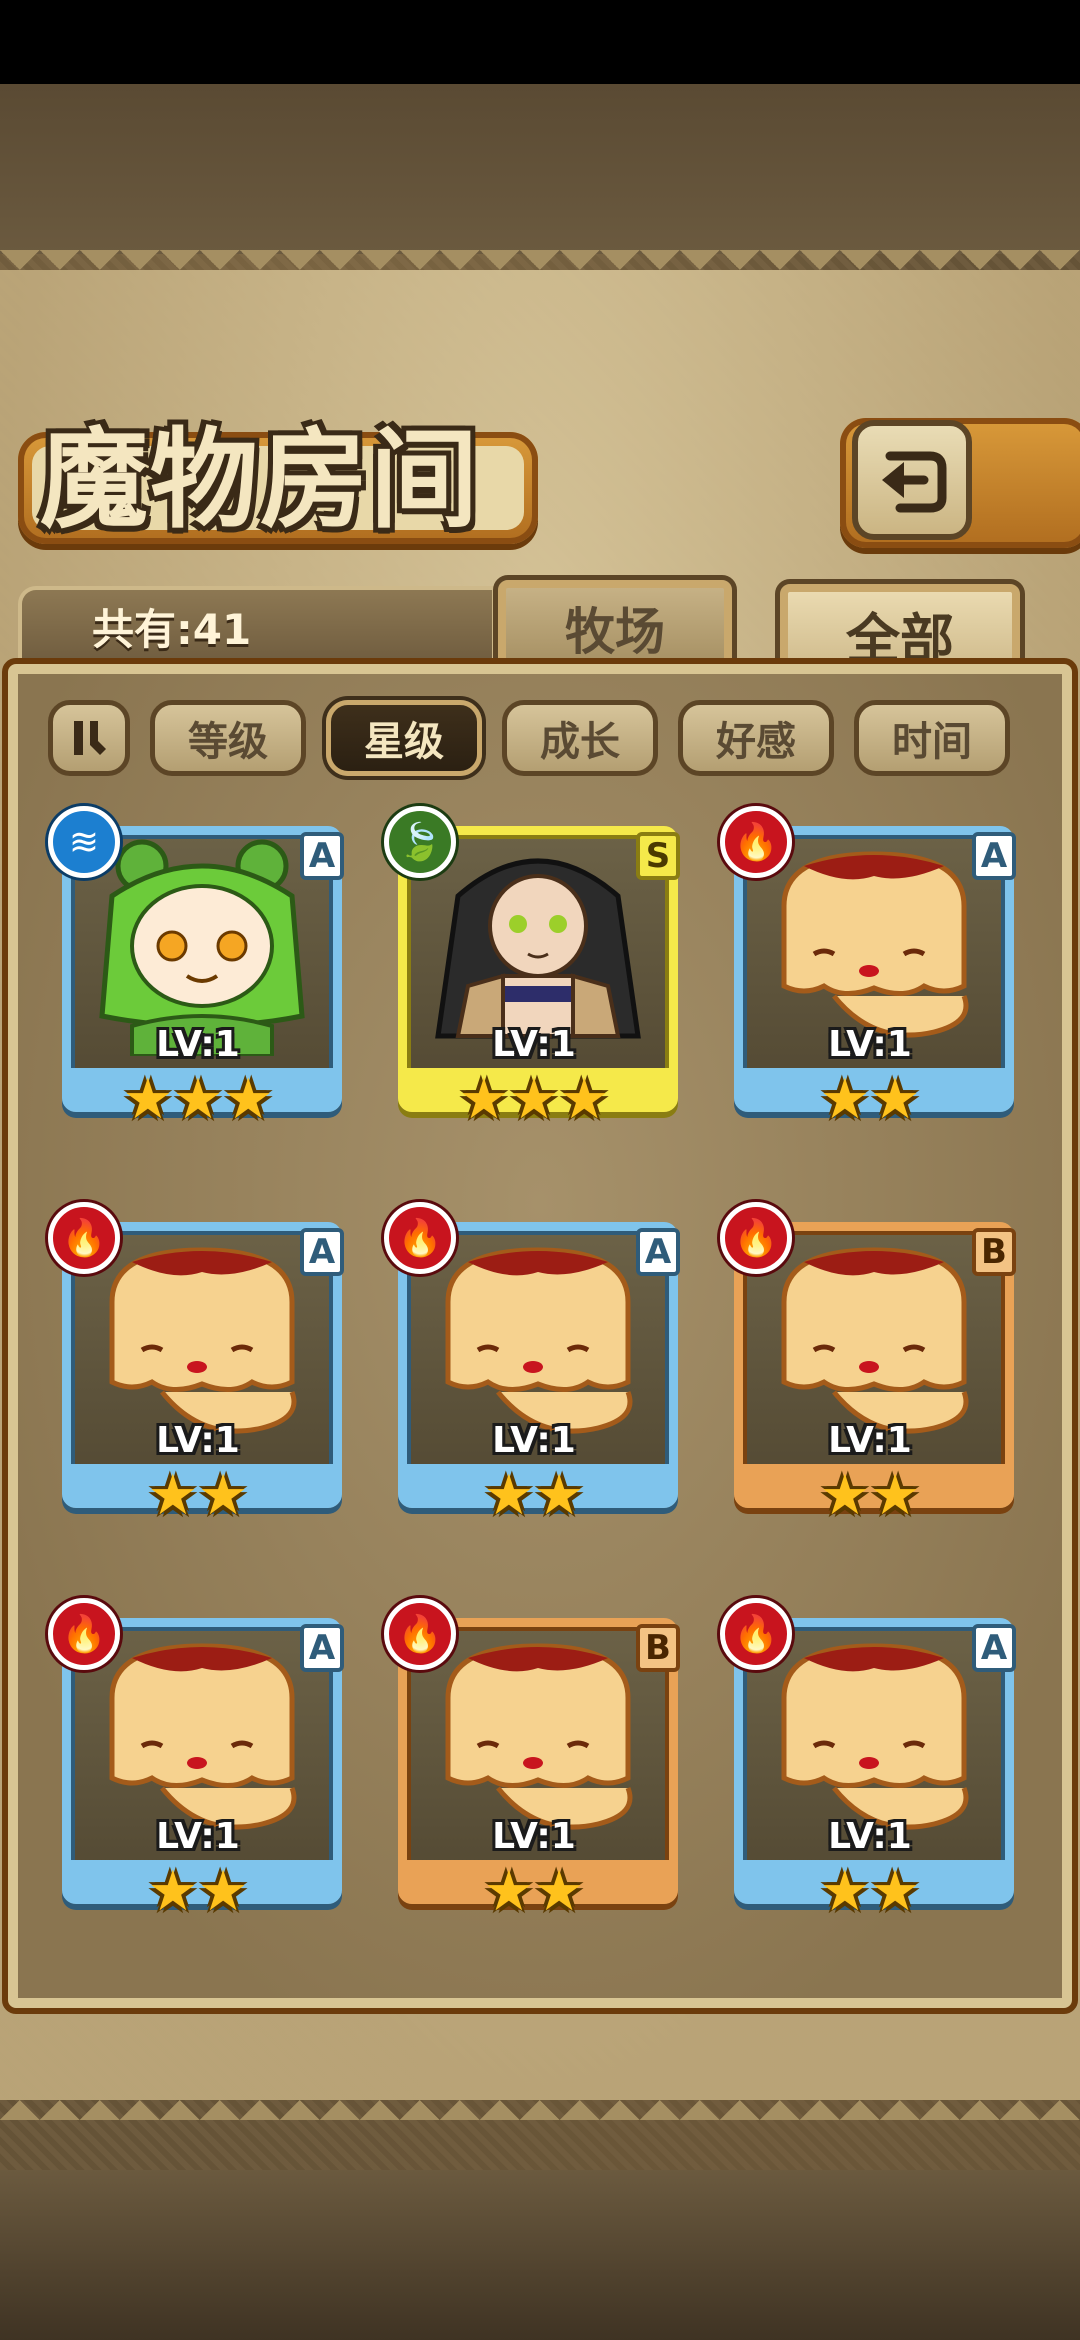 Image resolution: width=1080 pixels, height=2340 pixels. What do you see at coordinates (540, 2100) in the screenshot?
I see `zigzag-border-bottom` at bounding box center [540, 2100].